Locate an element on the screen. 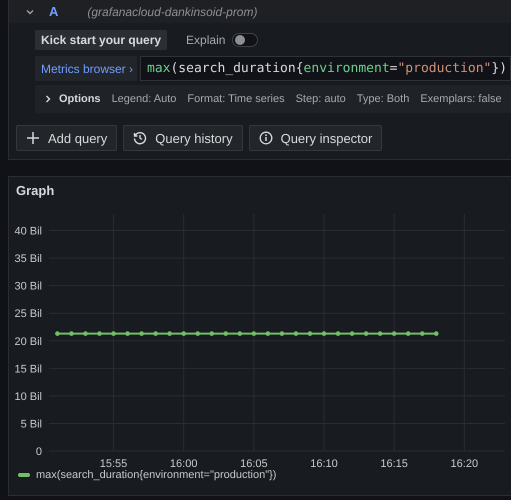  legend-label: max(search_duration{environment="production"}) is located at coordinates (156, 475).